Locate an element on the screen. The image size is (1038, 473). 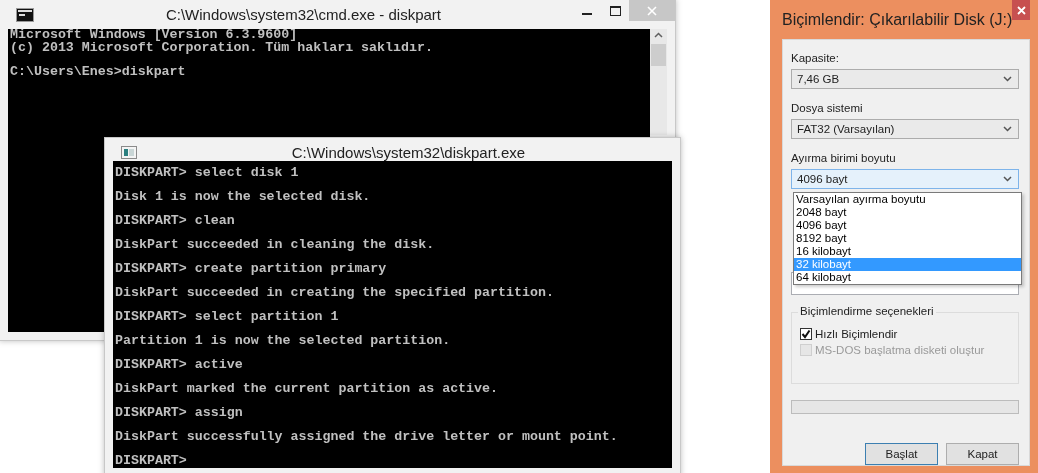
window-icon is located at coordinates (129, 152).